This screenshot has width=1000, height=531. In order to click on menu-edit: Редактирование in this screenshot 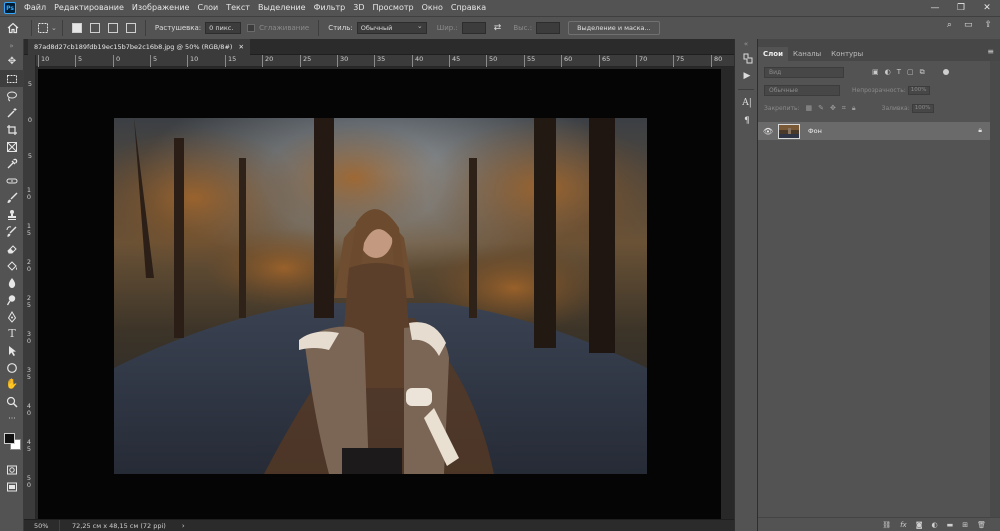, I will do `click(89, 8)`.